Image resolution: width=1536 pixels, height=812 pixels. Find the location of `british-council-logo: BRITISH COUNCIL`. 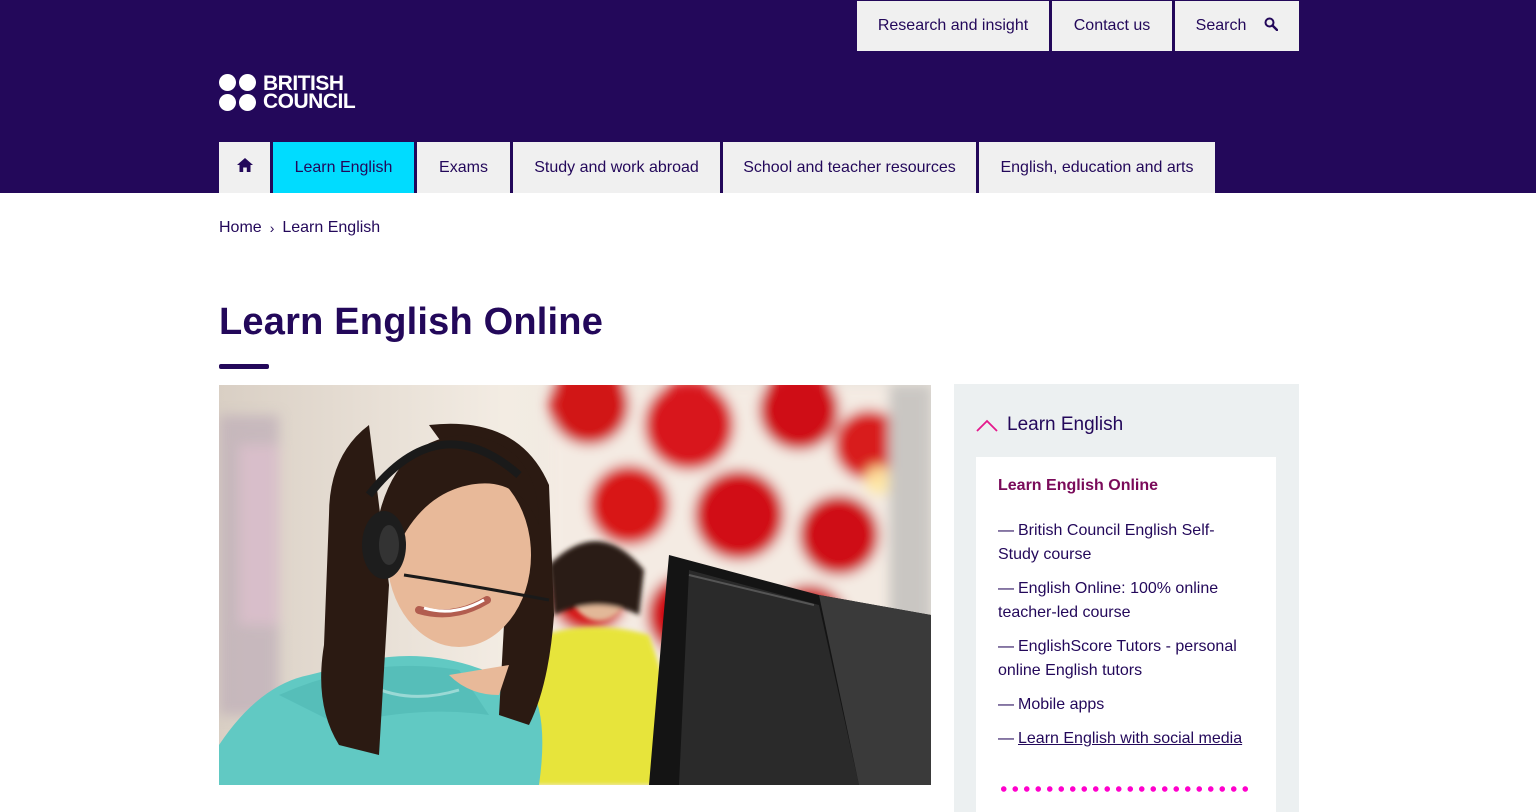

british-council-logo: BRITISH COUNCIL is located at coordinates (287, 92).